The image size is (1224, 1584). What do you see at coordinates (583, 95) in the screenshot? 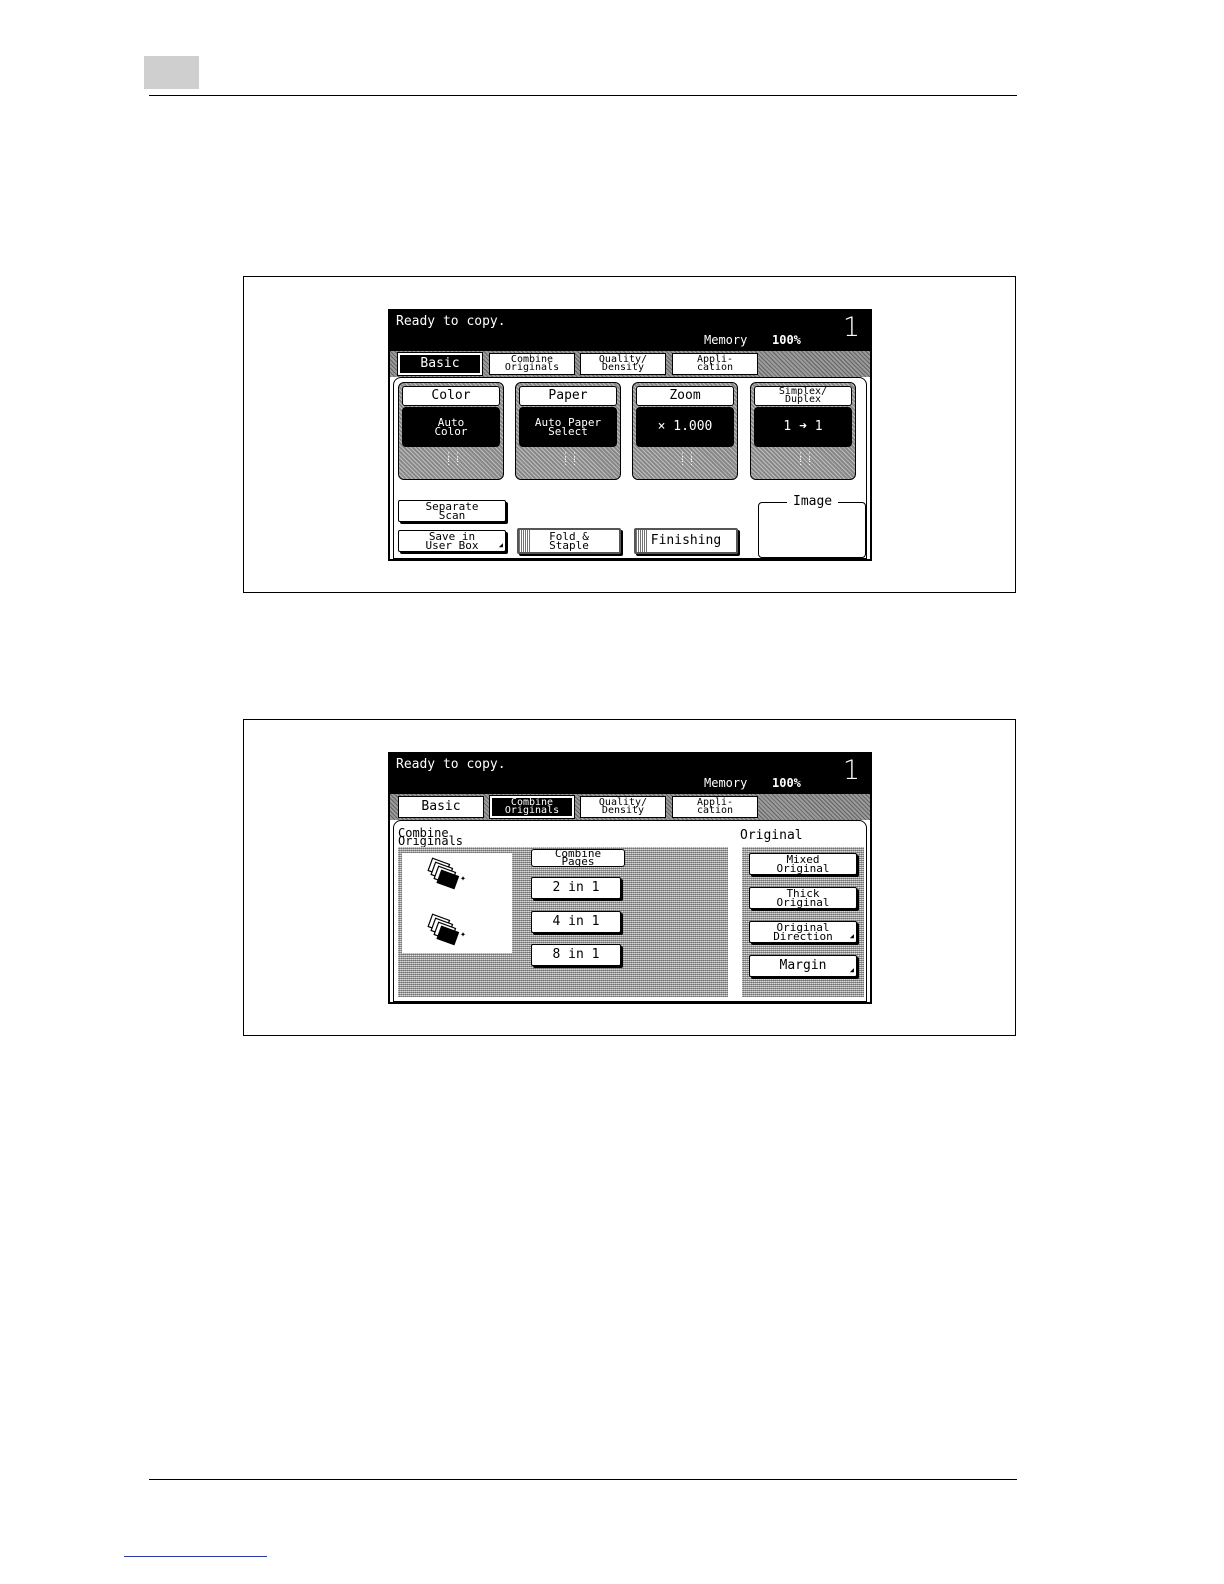
I see `header-rule` at bounding box center [583, 95].